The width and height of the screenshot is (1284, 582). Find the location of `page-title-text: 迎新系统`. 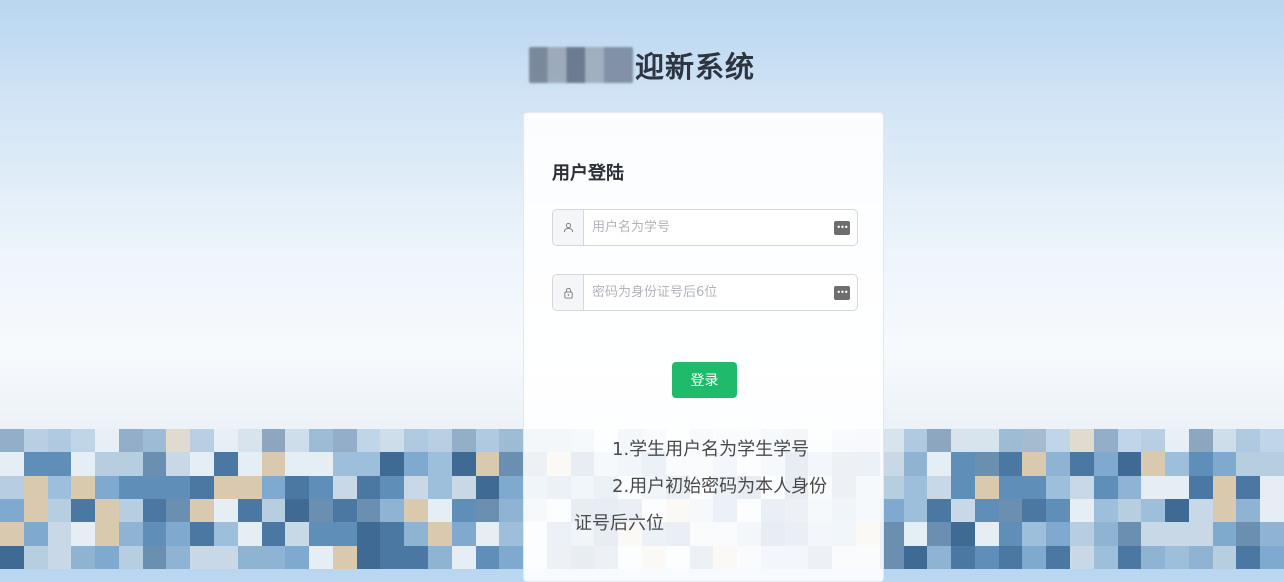

page-title-text: 迎新系统 is located at coordinates (694, 67).